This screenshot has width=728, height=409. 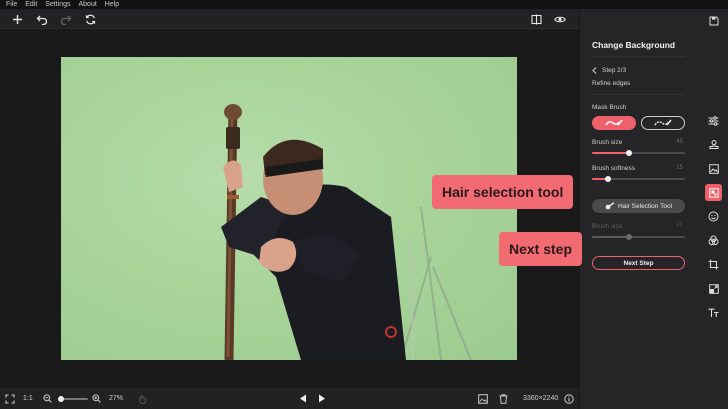 What do you see at coordinates (503, 192) in the screenshot?
I see `hair-selection-callout: Hair selection tool` at bounding box center [503, 192].